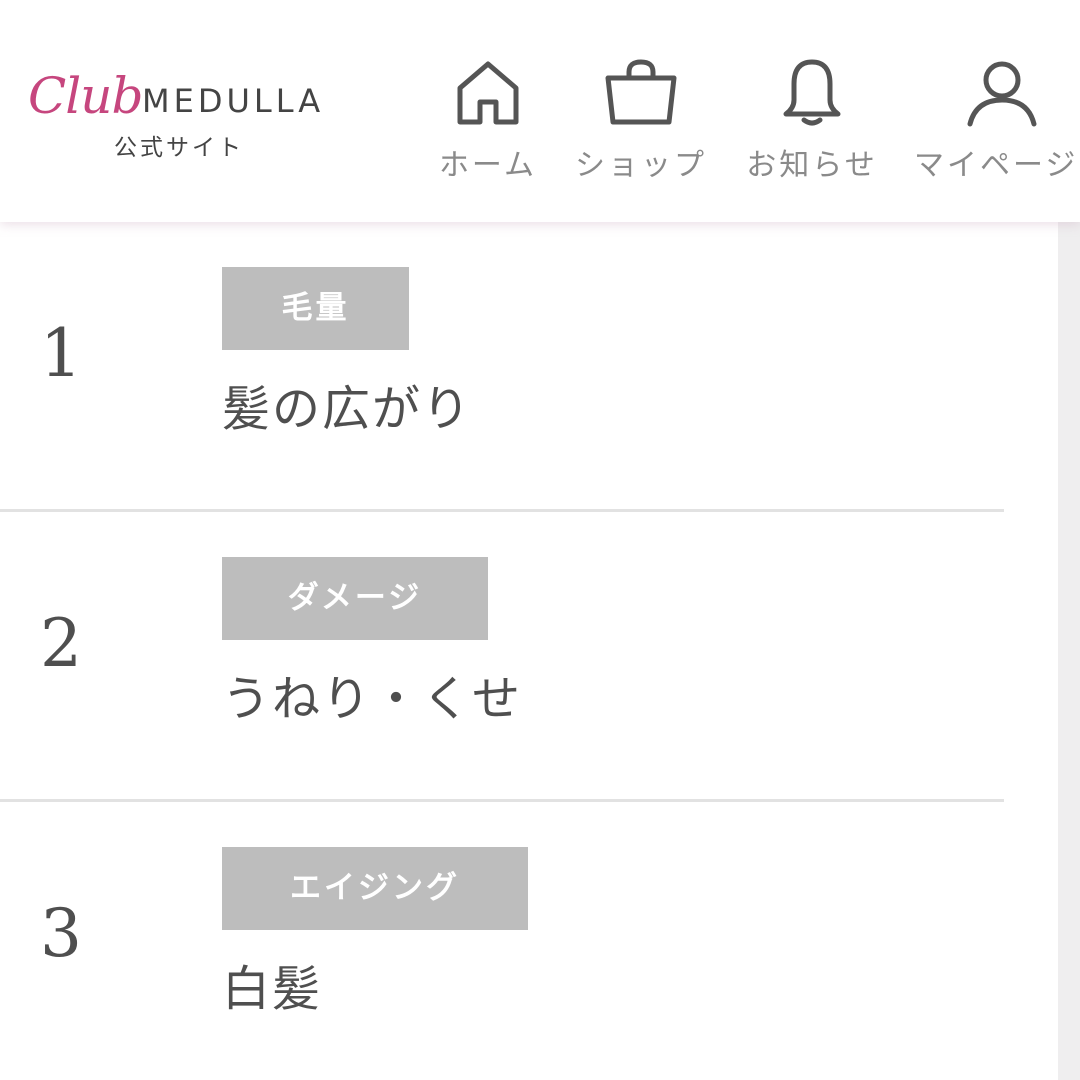 This screenshot has height=1080, width=1080. What do you see at coordinates (488, 165) in the screenshot?
I see `nav-home-label: ホーム` at bounding box center [488, 165].